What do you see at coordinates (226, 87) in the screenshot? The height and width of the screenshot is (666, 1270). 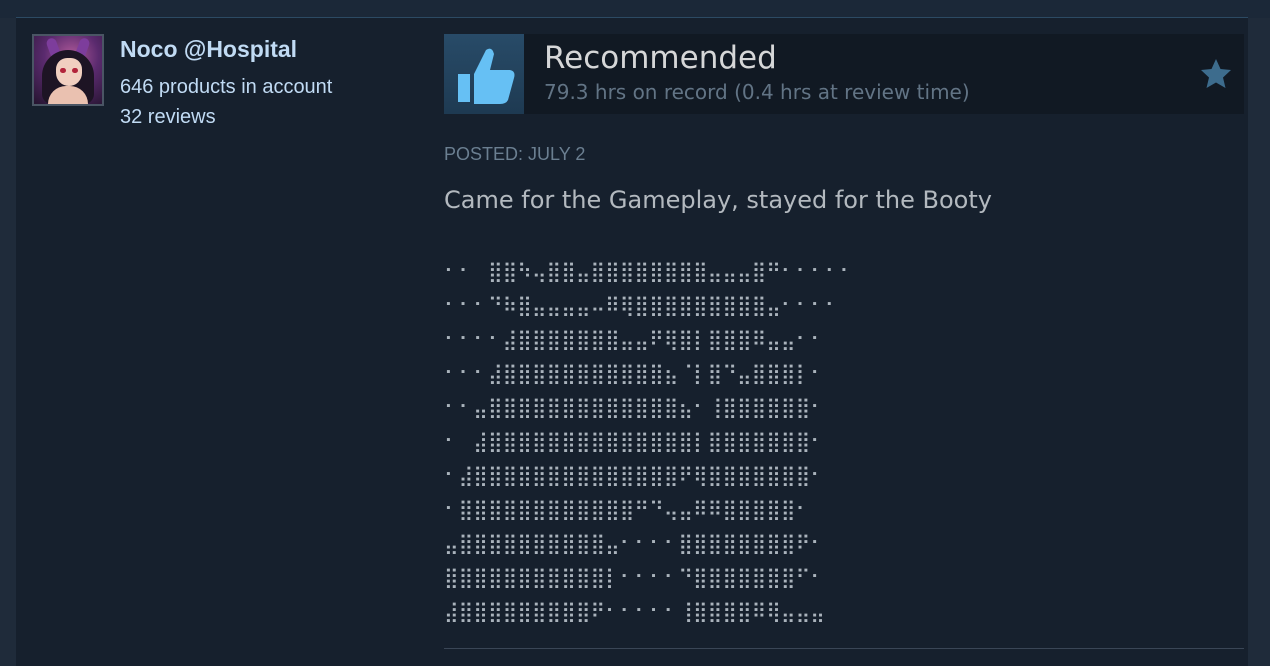 I see `products-count-link: 646 products in account` at bounding box center [226, 87].